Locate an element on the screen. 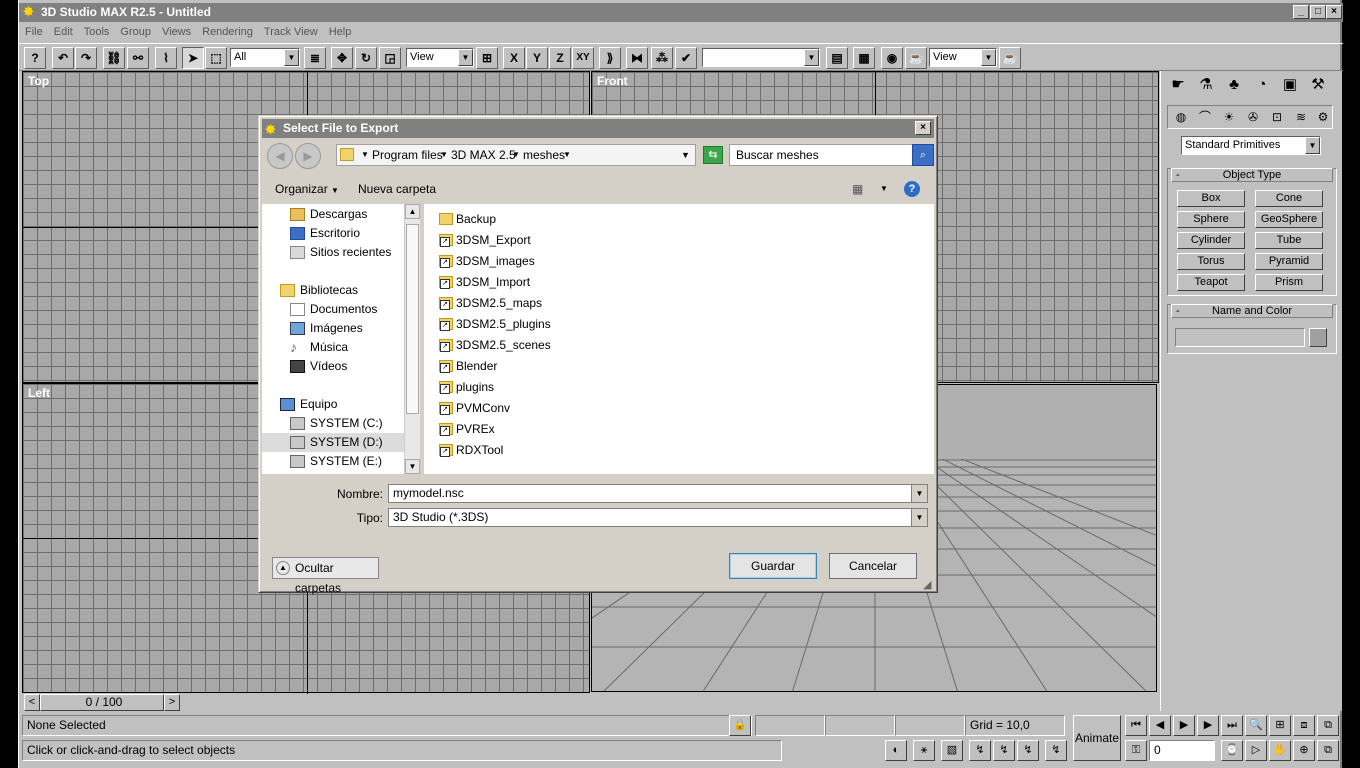 This screenshot has width=1360, height=768. nav-item-downloads: Descargas is located at coordinates (328, 214).